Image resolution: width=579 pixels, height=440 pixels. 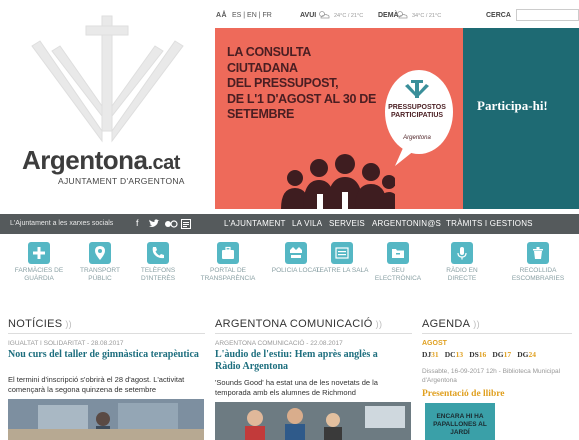 I want to click on quick-link-theatre: TEATRE LA SALA, so click(x=342, y=258).